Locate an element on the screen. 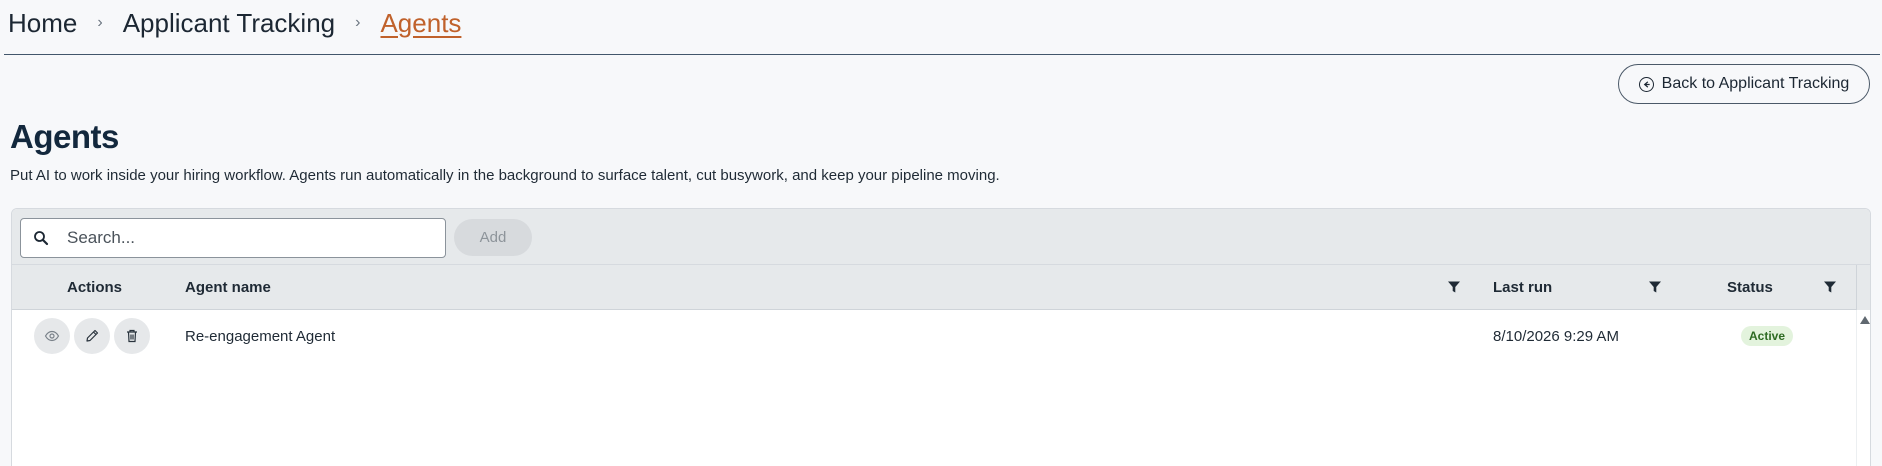 The image size is (1882, 466). breadcrumb: Home › Applicant Tracking › Agents is located at coordinates (234, 23).